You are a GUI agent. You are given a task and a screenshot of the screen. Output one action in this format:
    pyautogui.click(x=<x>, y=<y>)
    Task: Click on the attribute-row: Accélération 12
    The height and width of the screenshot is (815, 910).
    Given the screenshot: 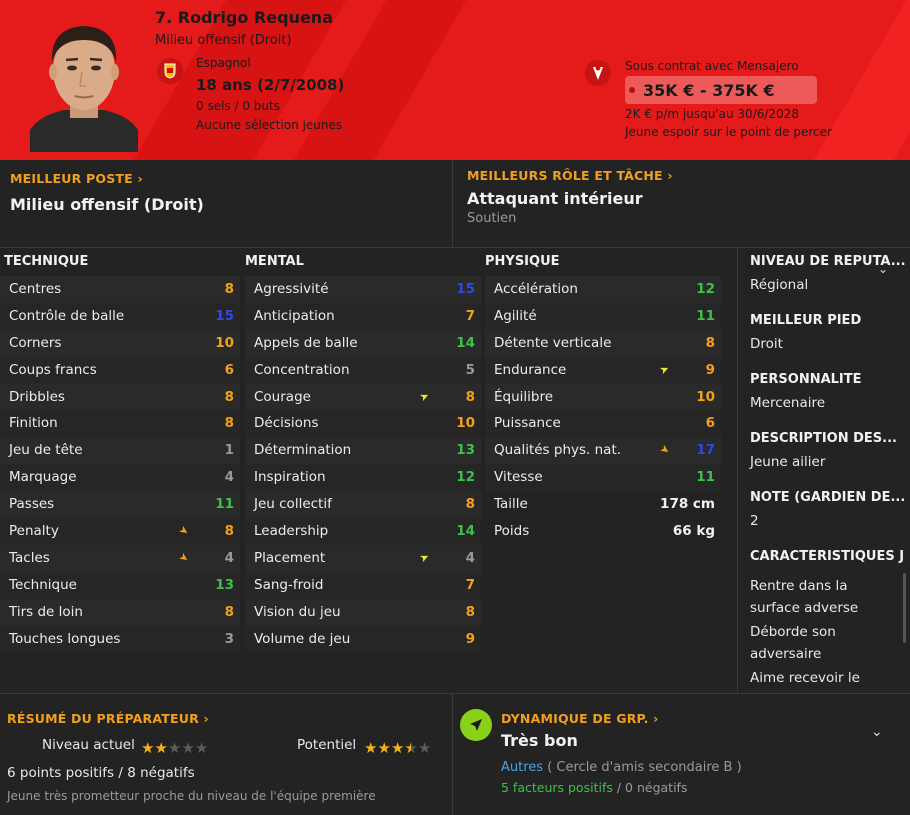 What is the action you would take?
    pyautogui.click(x=603, y=289)
    